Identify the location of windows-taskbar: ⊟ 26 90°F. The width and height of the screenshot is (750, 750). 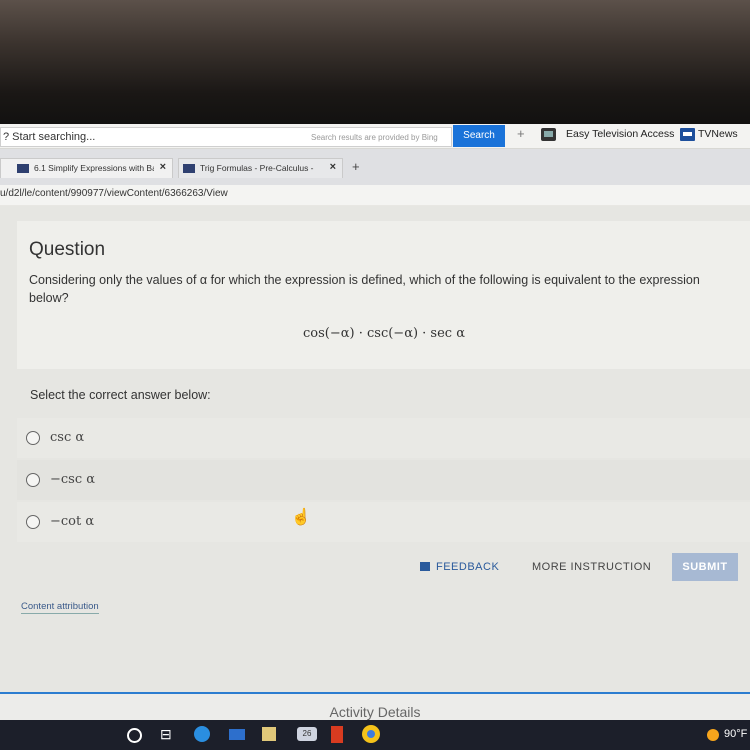
(375, 735).